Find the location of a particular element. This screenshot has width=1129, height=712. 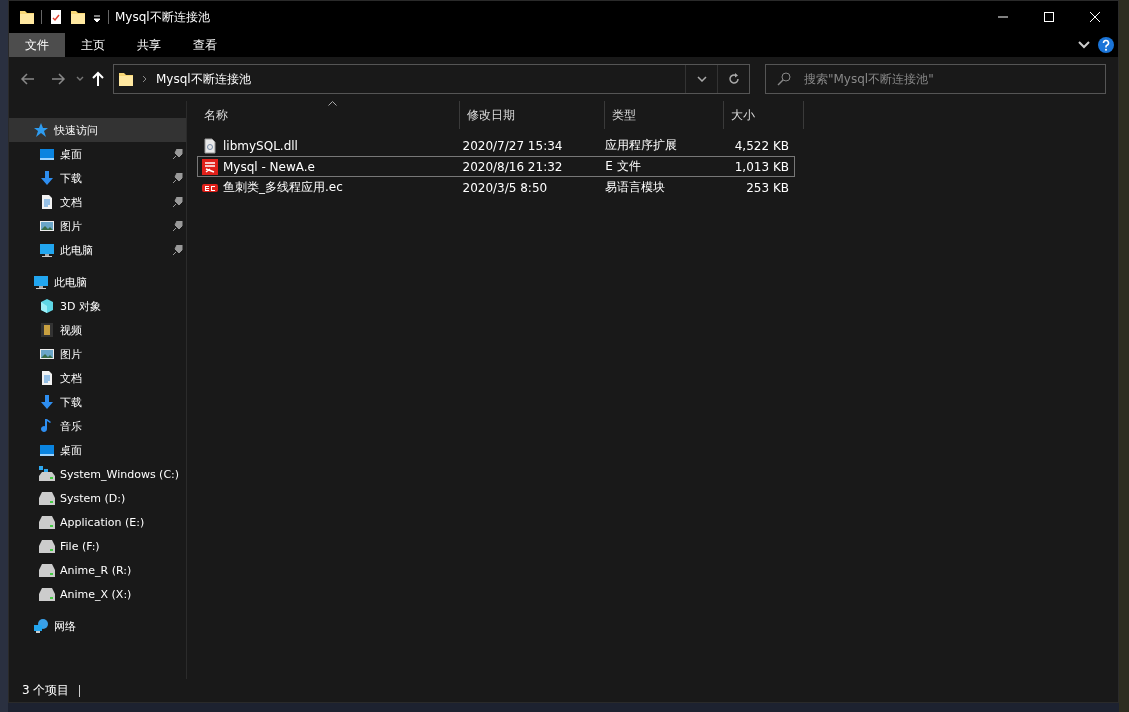

file-row: Mysql - NewA.e 2020/8/16 21:32 E 文件 1,013 KB is located at coordinates (496, 166).